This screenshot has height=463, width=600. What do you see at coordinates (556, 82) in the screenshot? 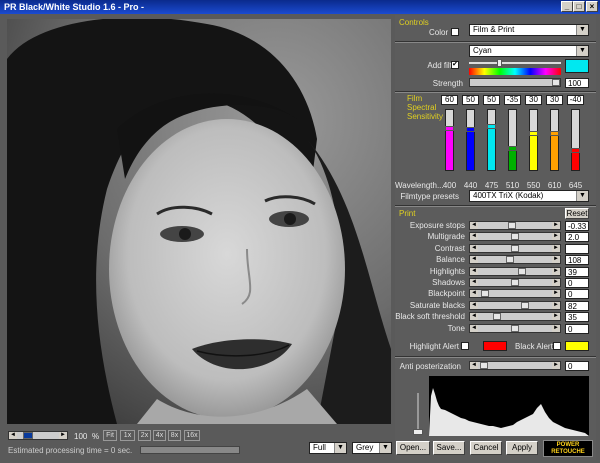
I see `strength-thumb` at bounding box center [556, 82].